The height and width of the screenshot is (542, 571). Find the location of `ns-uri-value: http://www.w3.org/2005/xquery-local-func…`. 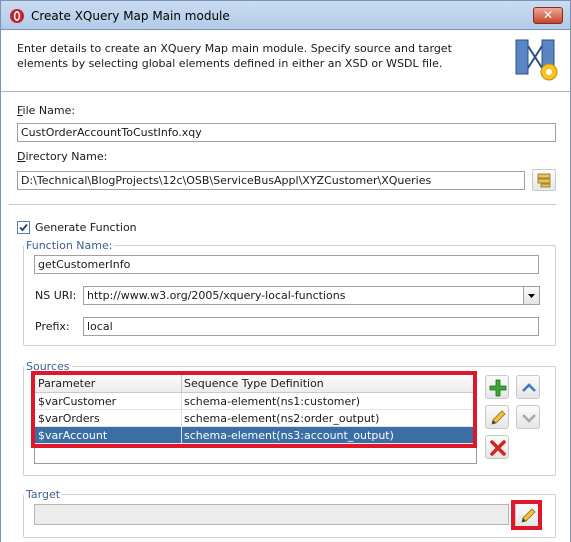

ns-uri-value: http://www.w3.org/2005/xquery-local-func… is located at coordinates (216, 295).